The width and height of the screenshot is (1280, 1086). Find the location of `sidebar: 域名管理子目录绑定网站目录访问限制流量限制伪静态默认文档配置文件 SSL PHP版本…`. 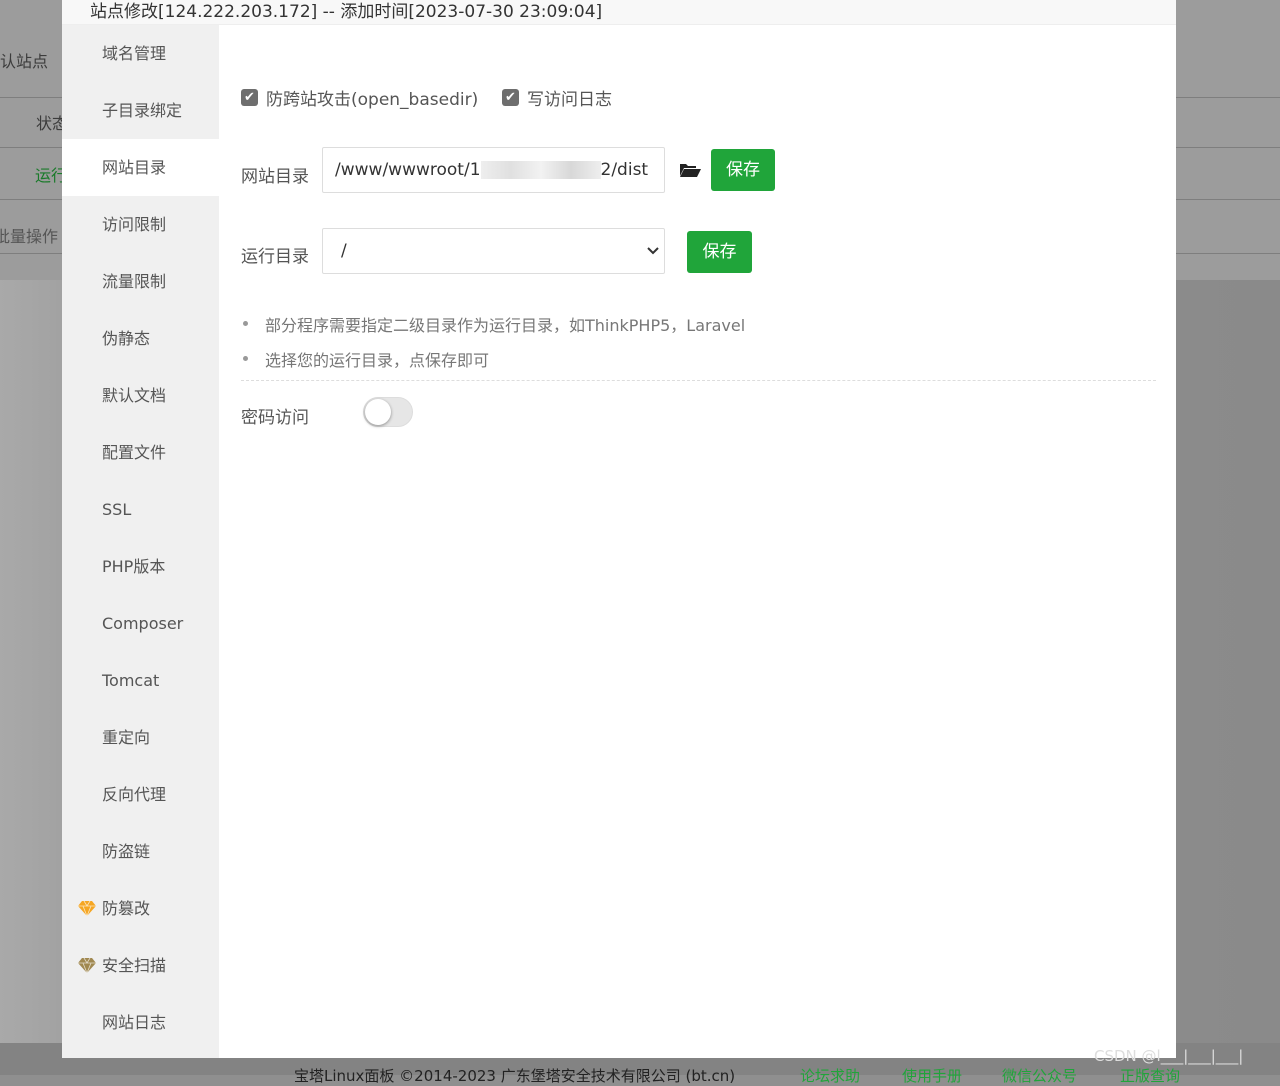

sidebar: 域名管理子目录绑定网站目录访问限制流量限制伪静态默认文档配置文件 SSL PHP版本… is located at coordinates (140, 541).